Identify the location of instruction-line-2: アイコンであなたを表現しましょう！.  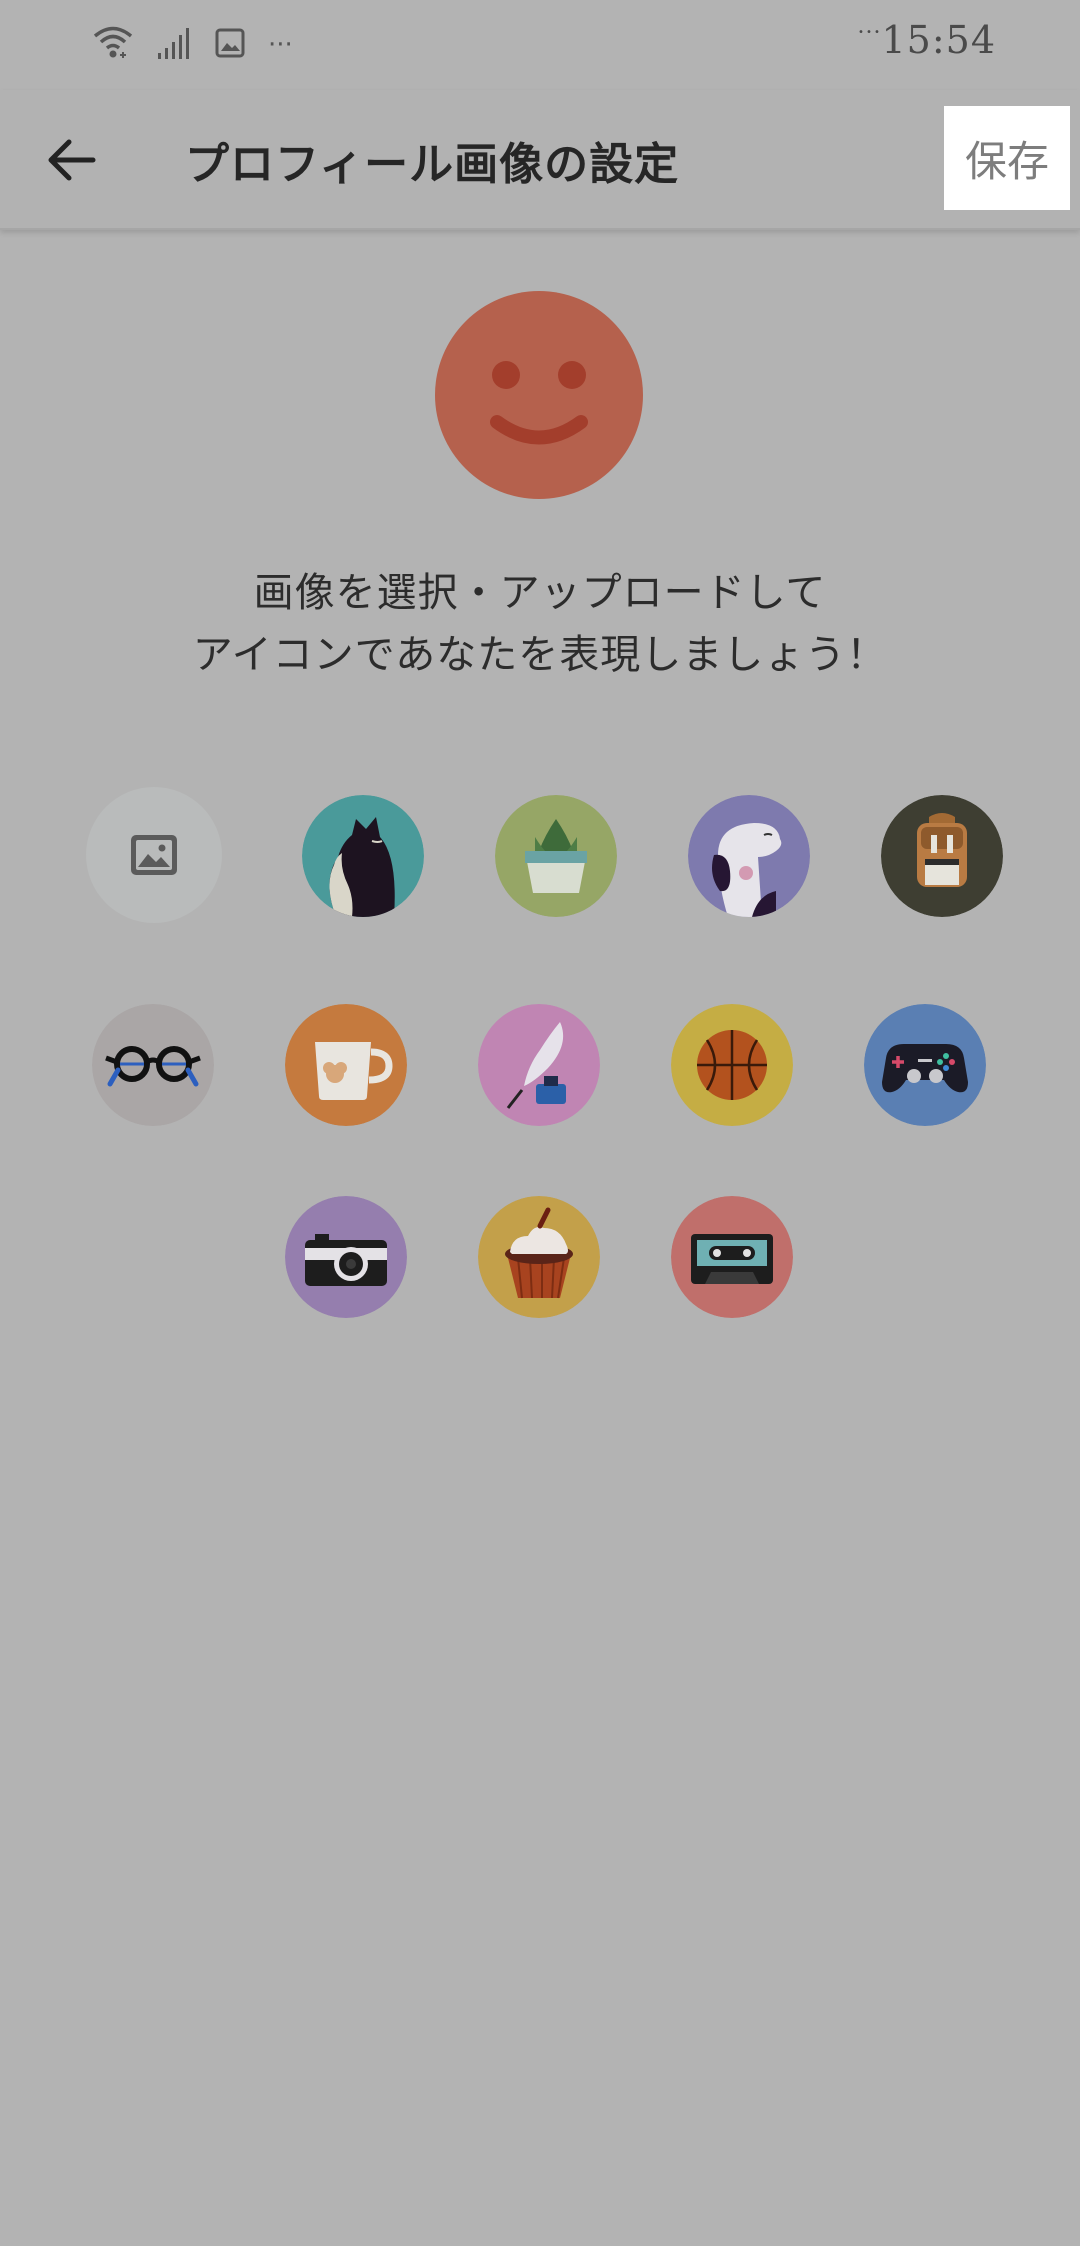
(540, 655).